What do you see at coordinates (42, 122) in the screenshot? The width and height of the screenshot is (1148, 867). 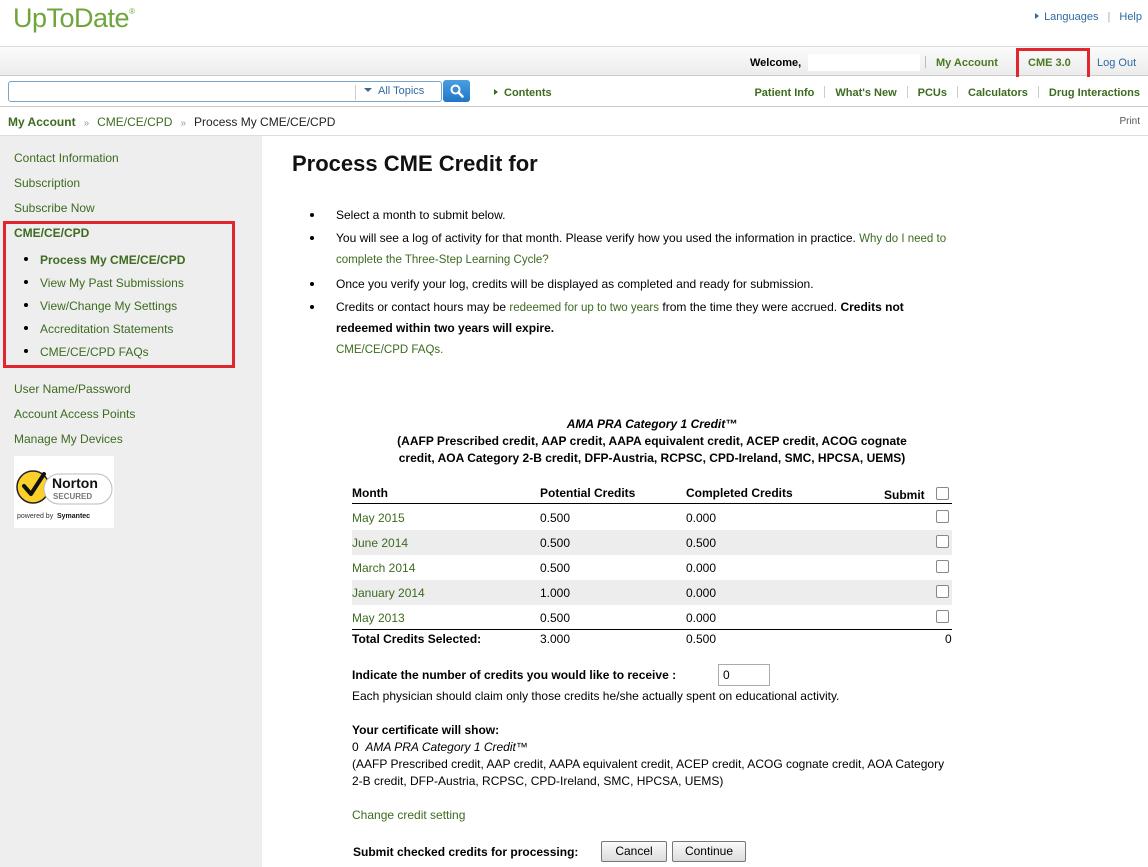 I see `breadcrumb-my-account: My Account` at bounding box center [42, 122].